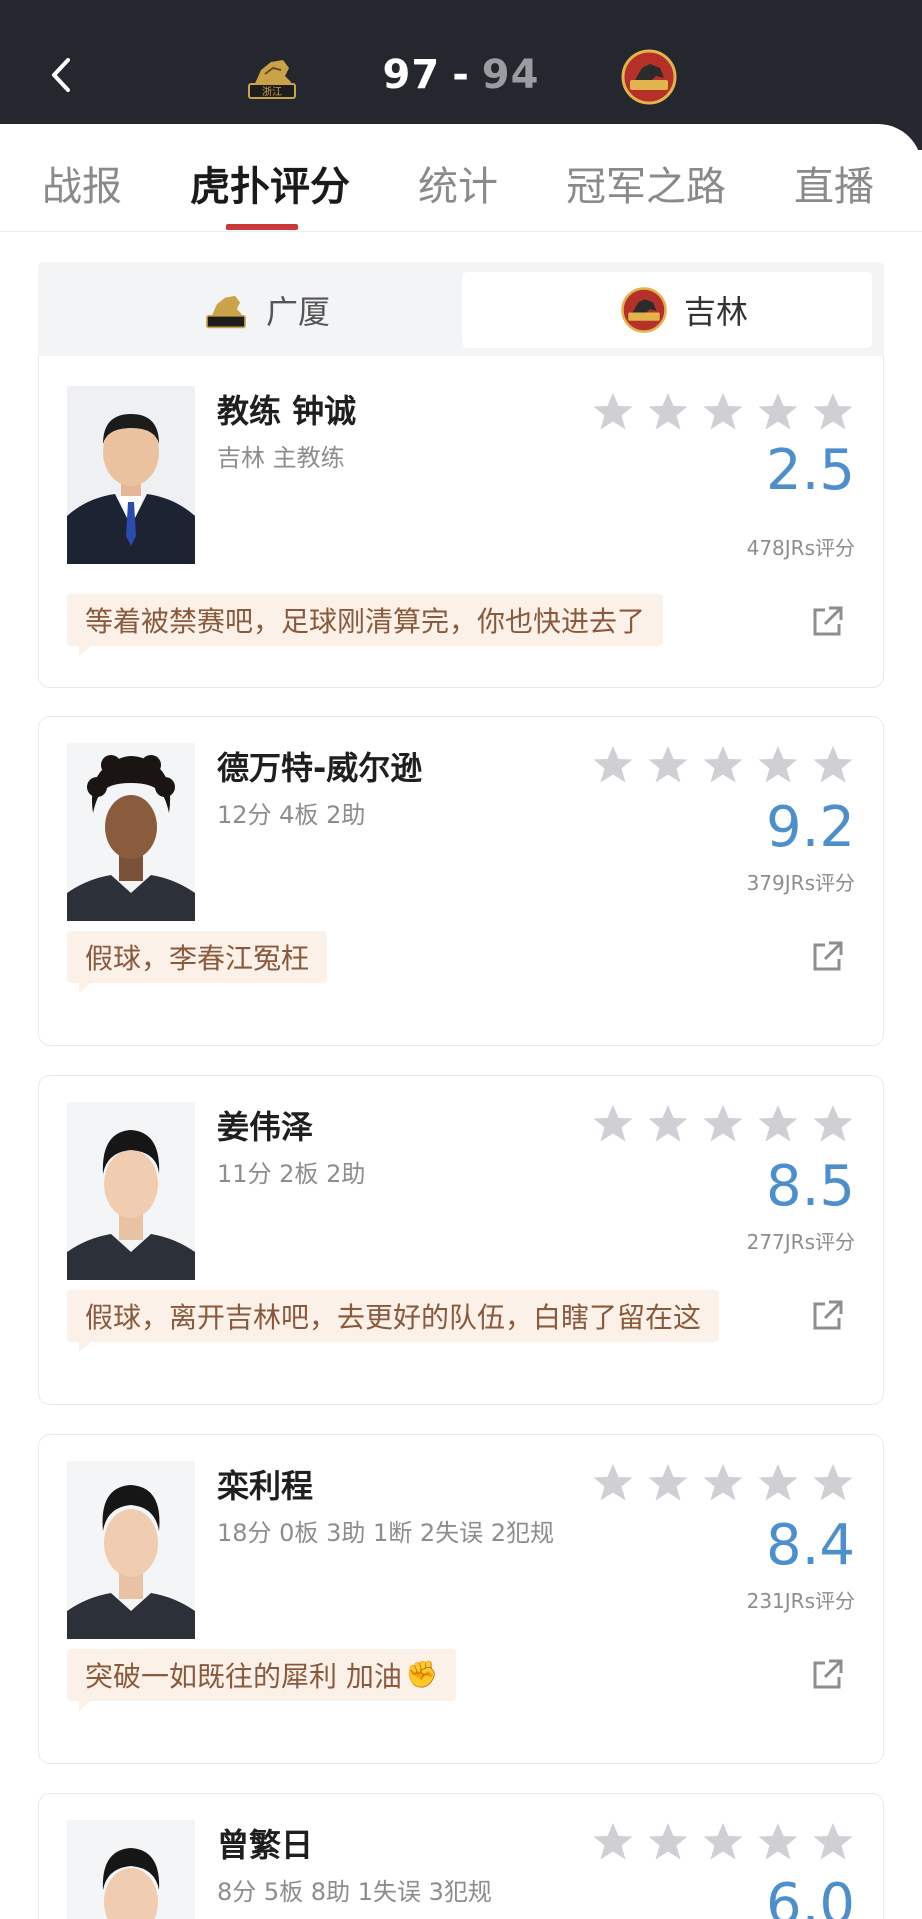 The image size is (922, 1919). I want to click on rating-score: 2.5, so click(810, 470).